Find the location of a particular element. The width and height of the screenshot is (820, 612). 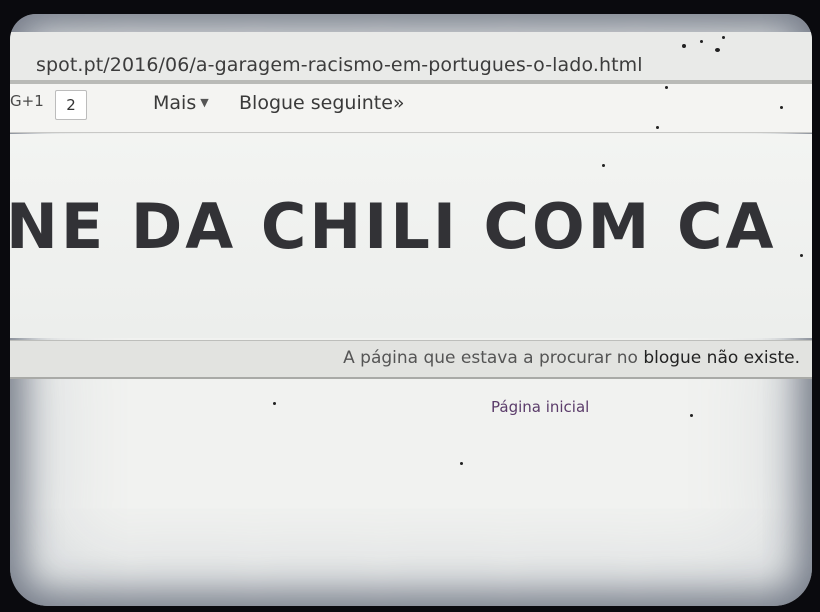

plus-one-count-badge: 2 is located at coordinates (71, 105).